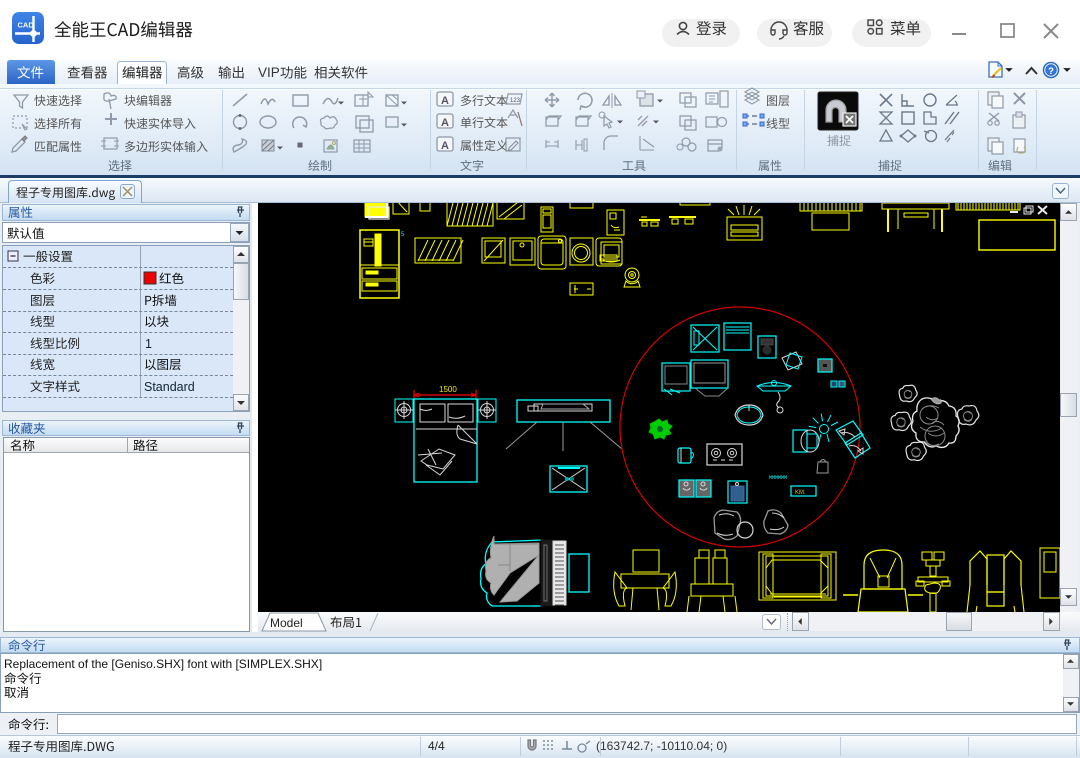 Image resolution: width=1080 pixels, height=758 pixels. I want to click on svg-text: 5, so click(403, 235).